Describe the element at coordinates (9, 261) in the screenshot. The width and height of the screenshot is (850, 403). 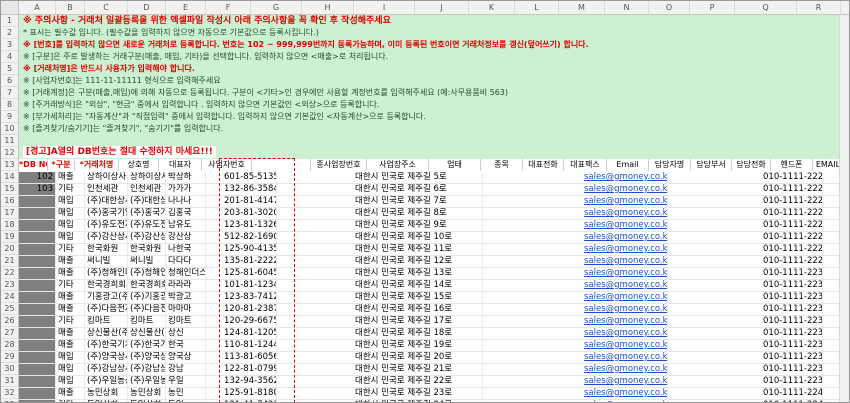
I see `row-header-21: 21` at that location.